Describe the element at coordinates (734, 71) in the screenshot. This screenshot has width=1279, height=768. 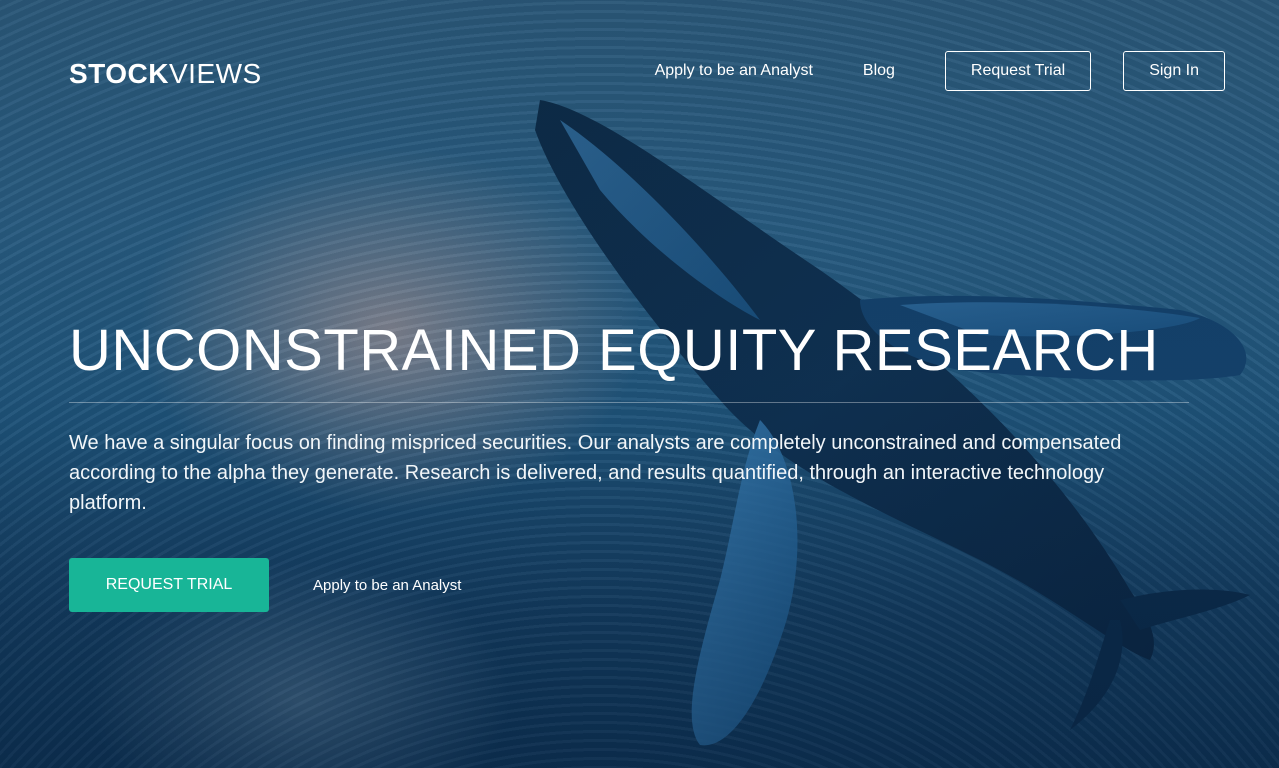
I see `nav-apply-analyst-link: Apply to be an Analyst` at that location.